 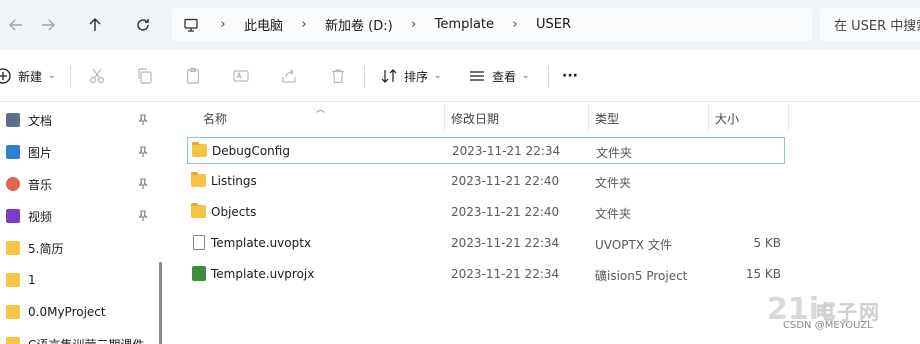 I want to click on file-date: 2023-11-21 22:40, so click(x=505, y=212).